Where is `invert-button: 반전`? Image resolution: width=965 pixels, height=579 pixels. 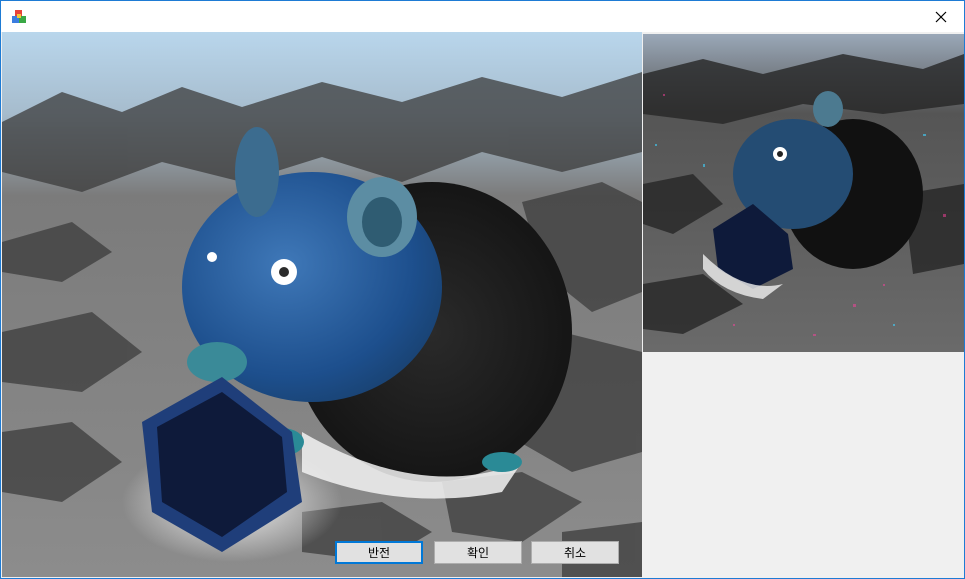
invert-button: 반전 is located at coordinates (379, 552).